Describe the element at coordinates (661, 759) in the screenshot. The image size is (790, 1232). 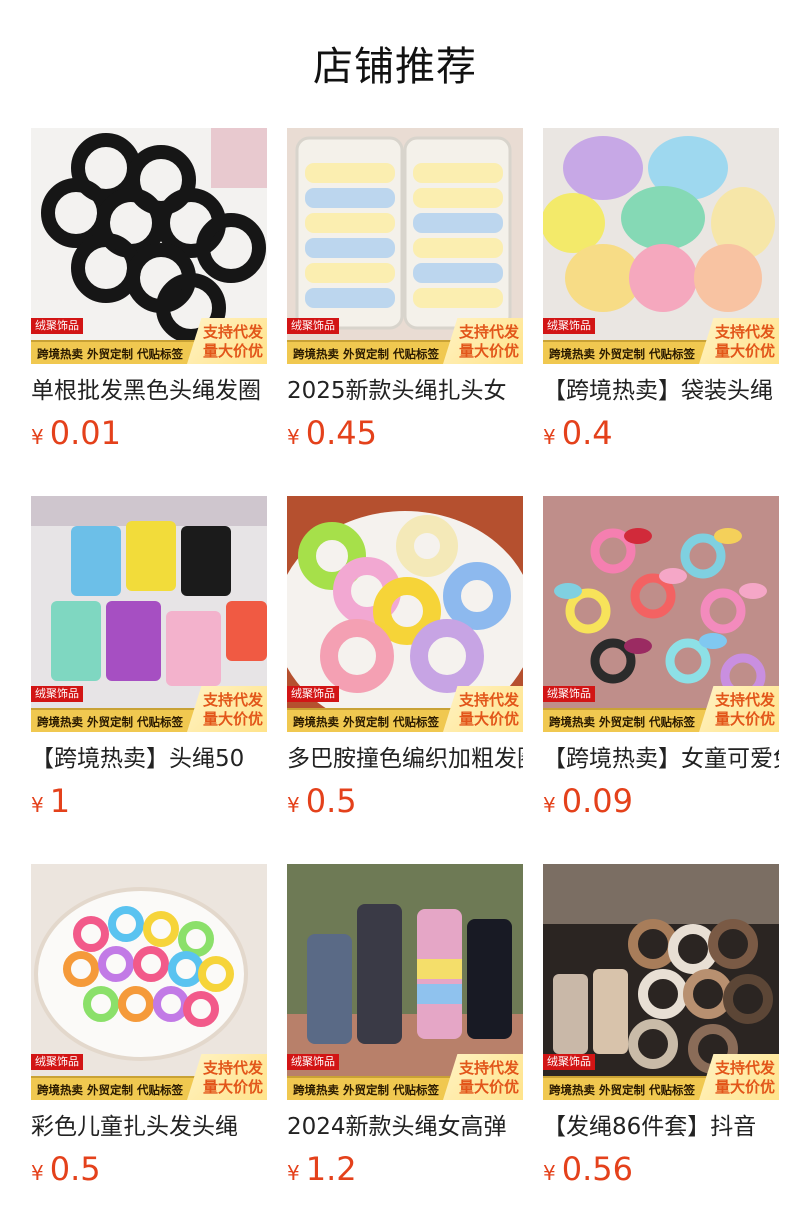
I see `product-name: 【跨境热卖】女童可爱兔耳` at that location.